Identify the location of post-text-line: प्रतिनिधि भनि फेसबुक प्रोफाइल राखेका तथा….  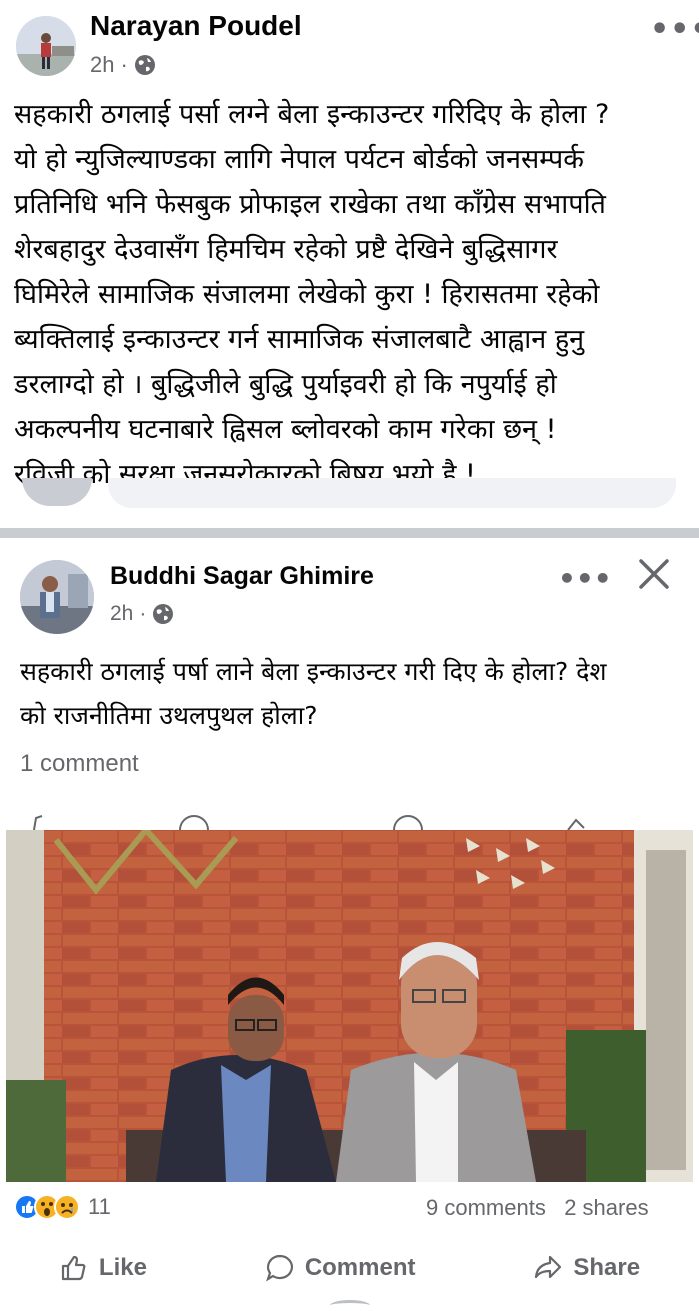
(310, 204).